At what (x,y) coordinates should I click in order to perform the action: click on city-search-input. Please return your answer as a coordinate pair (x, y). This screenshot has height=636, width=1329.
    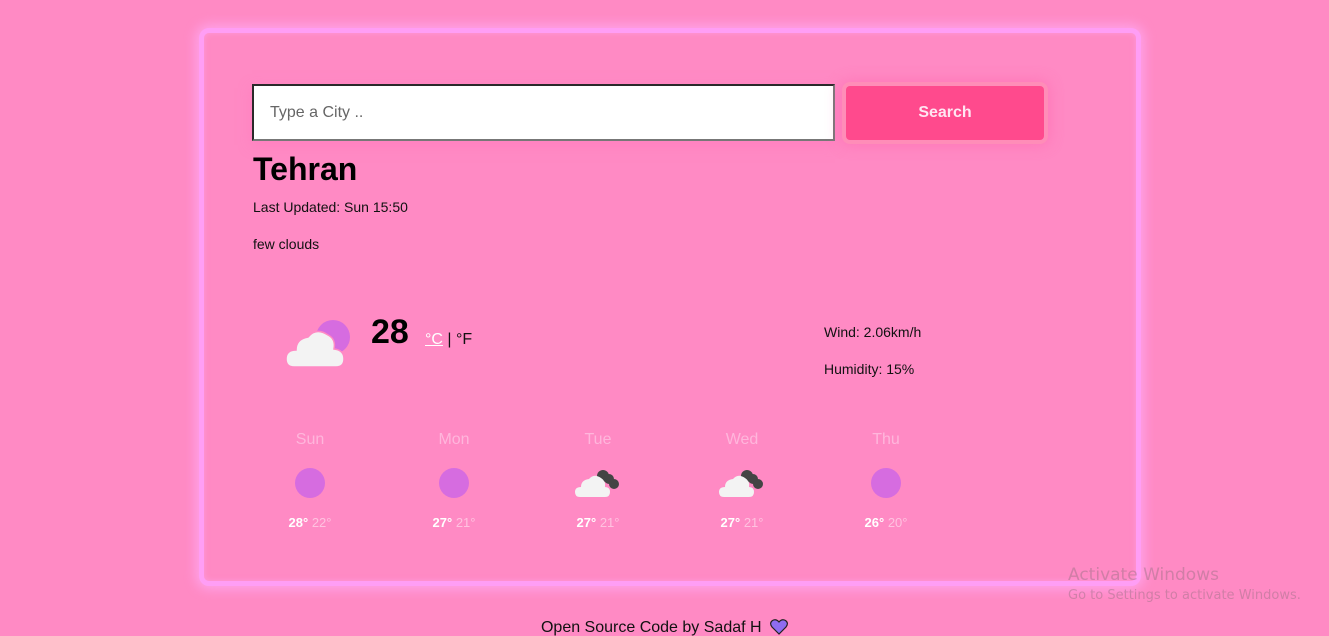
    Looking at the image, I should click on (543, 112).